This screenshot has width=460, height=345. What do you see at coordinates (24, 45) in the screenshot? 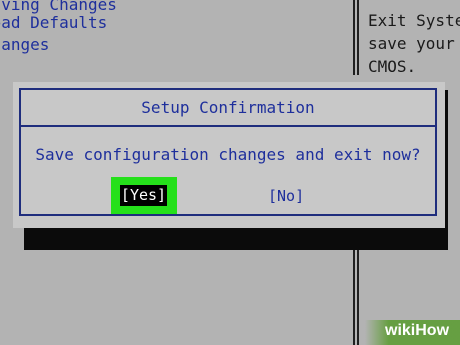
I see `menu-item-changes: Changes` at bounding box center [24, 45].